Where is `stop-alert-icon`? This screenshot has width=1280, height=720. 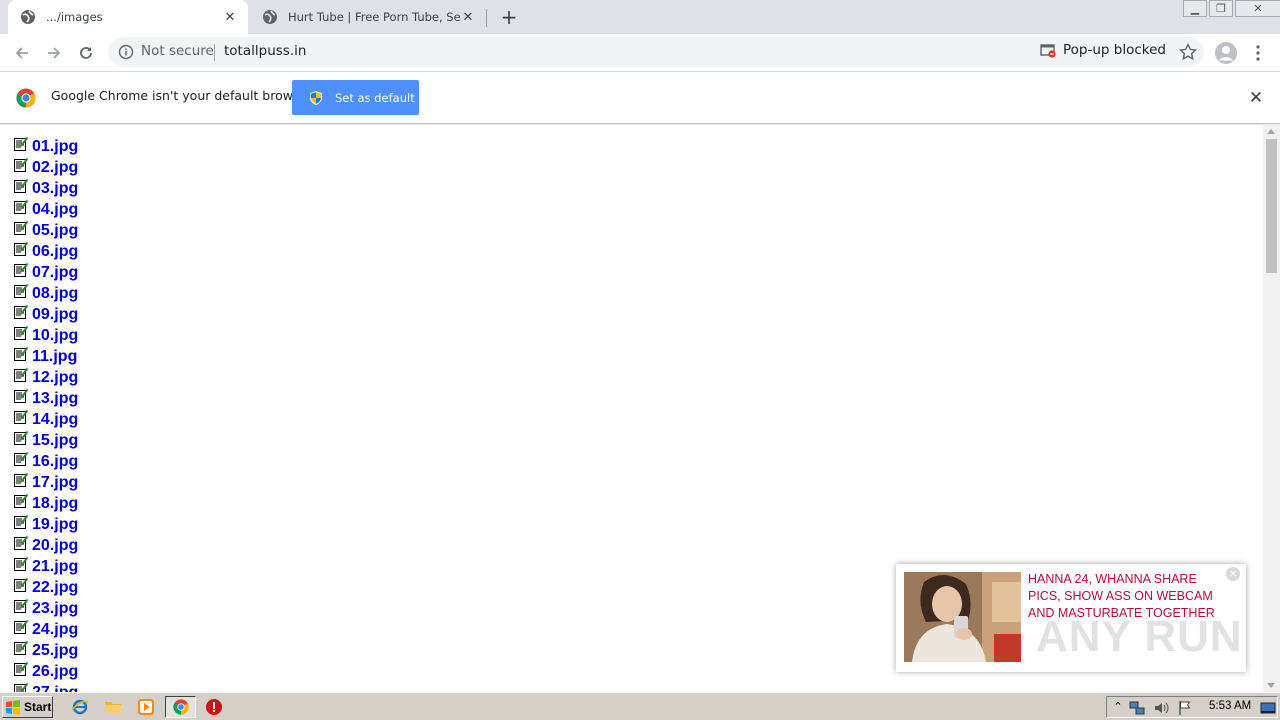
stop-alert-icon is located at coordinates (214, 707).